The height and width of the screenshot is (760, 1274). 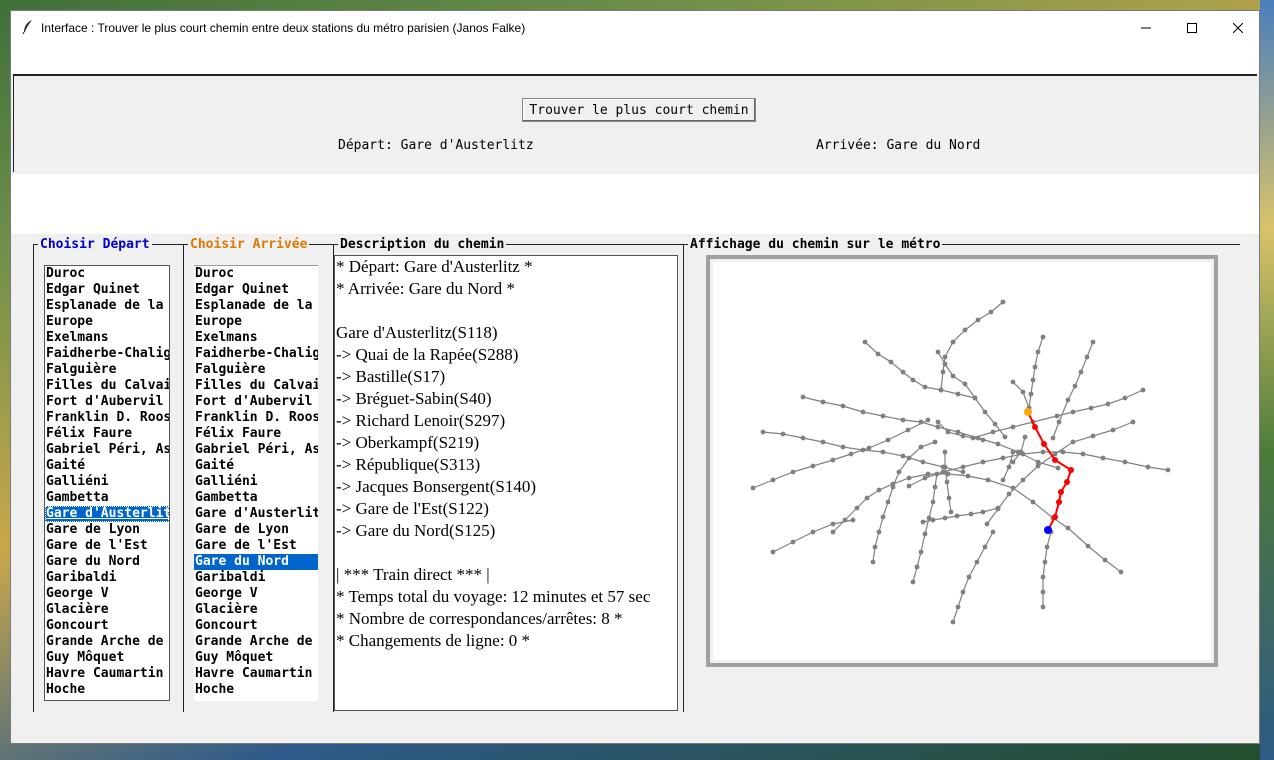 What do you see at coordinates (639, 110) in the screenshot?
I see `find-shortest-path-button: Trouver le plus court chemin` at bounding box center [639, 110].